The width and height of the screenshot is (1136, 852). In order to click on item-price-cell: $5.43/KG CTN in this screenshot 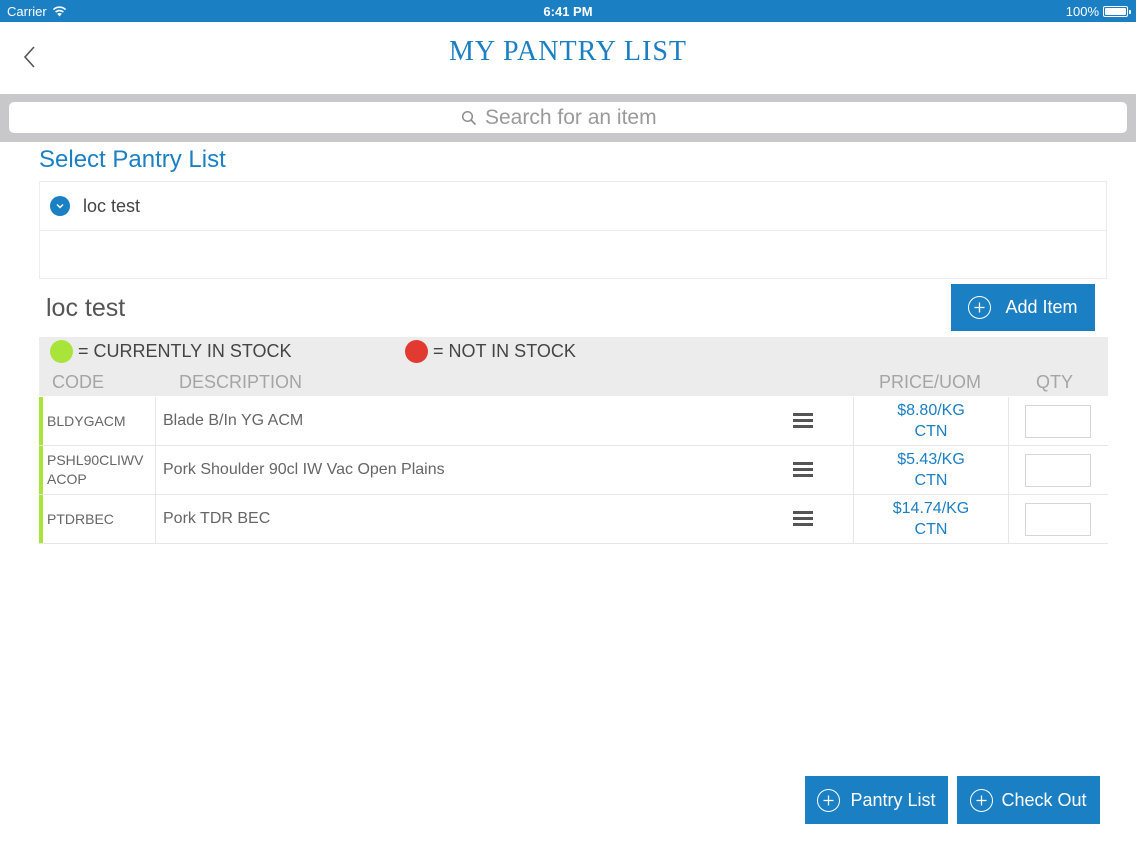, I will do `click(931, 470)`.